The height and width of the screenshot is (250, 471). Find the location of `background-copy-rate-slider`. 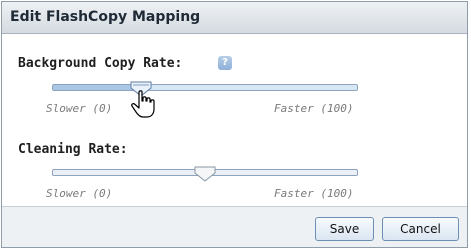

background-copy-rate-slider is located at coordinates (205, 87).